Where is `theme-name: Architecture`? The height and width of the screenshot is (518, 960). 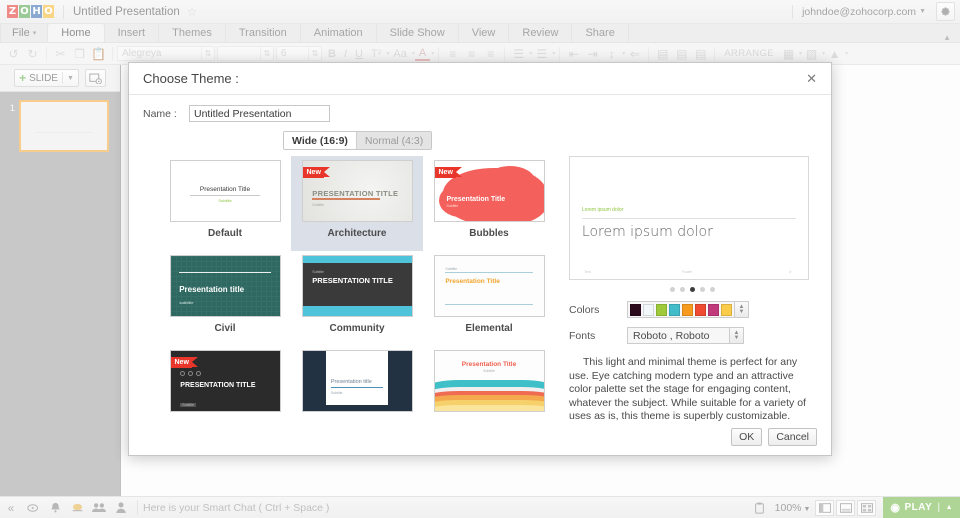 theme-name: Architecture is located at coordinates (357, 233).